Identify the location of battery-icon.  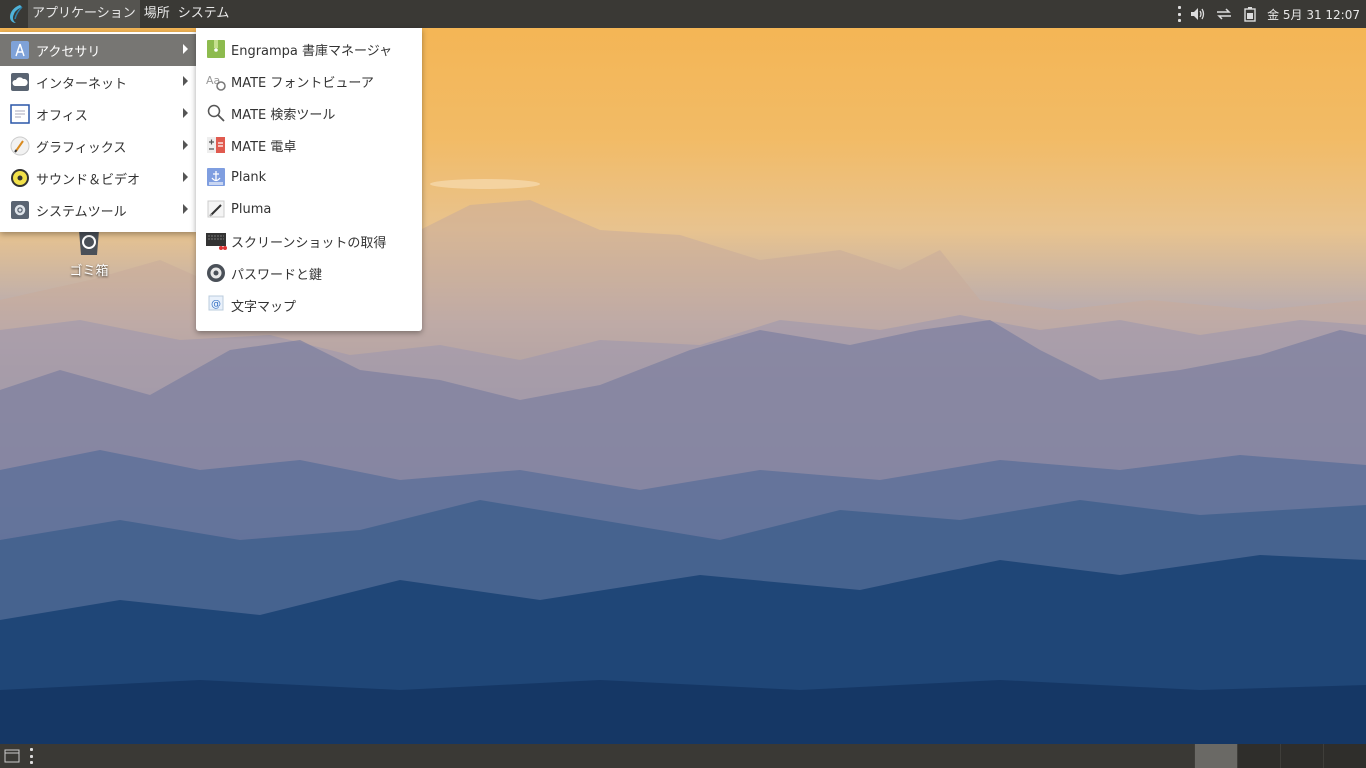
(1250, 14).